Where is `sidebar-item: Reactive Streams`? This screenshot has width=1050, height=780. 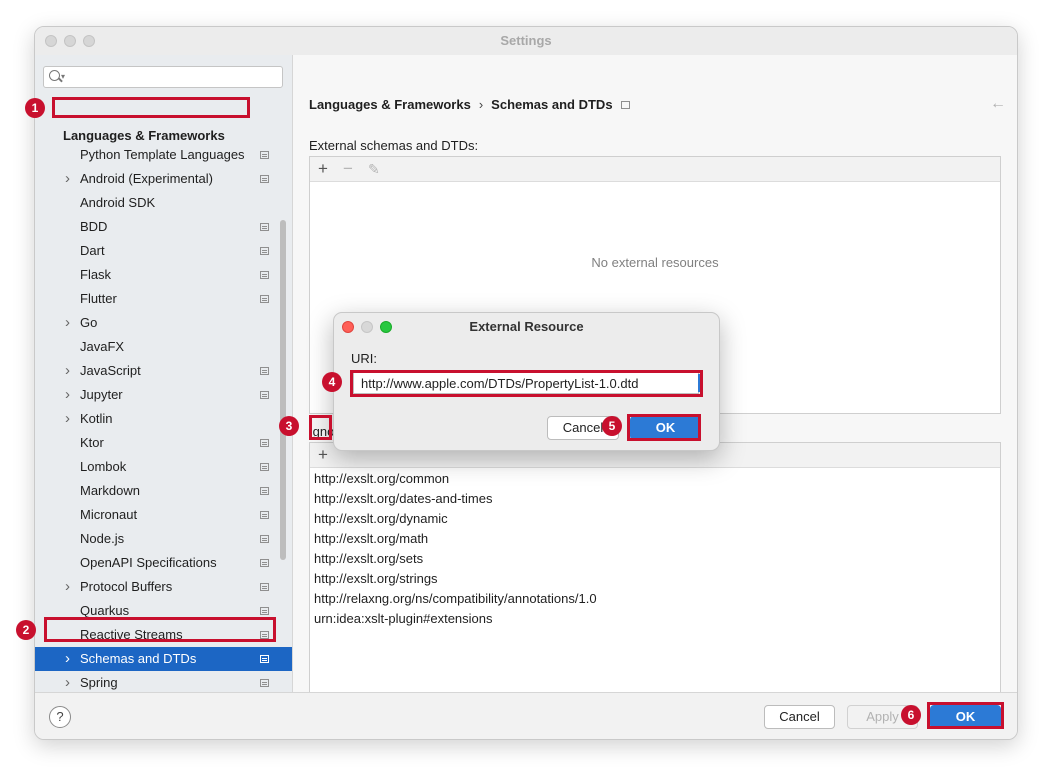
sidebar-item: Reactive Streams is located at coordinates (163, 635).